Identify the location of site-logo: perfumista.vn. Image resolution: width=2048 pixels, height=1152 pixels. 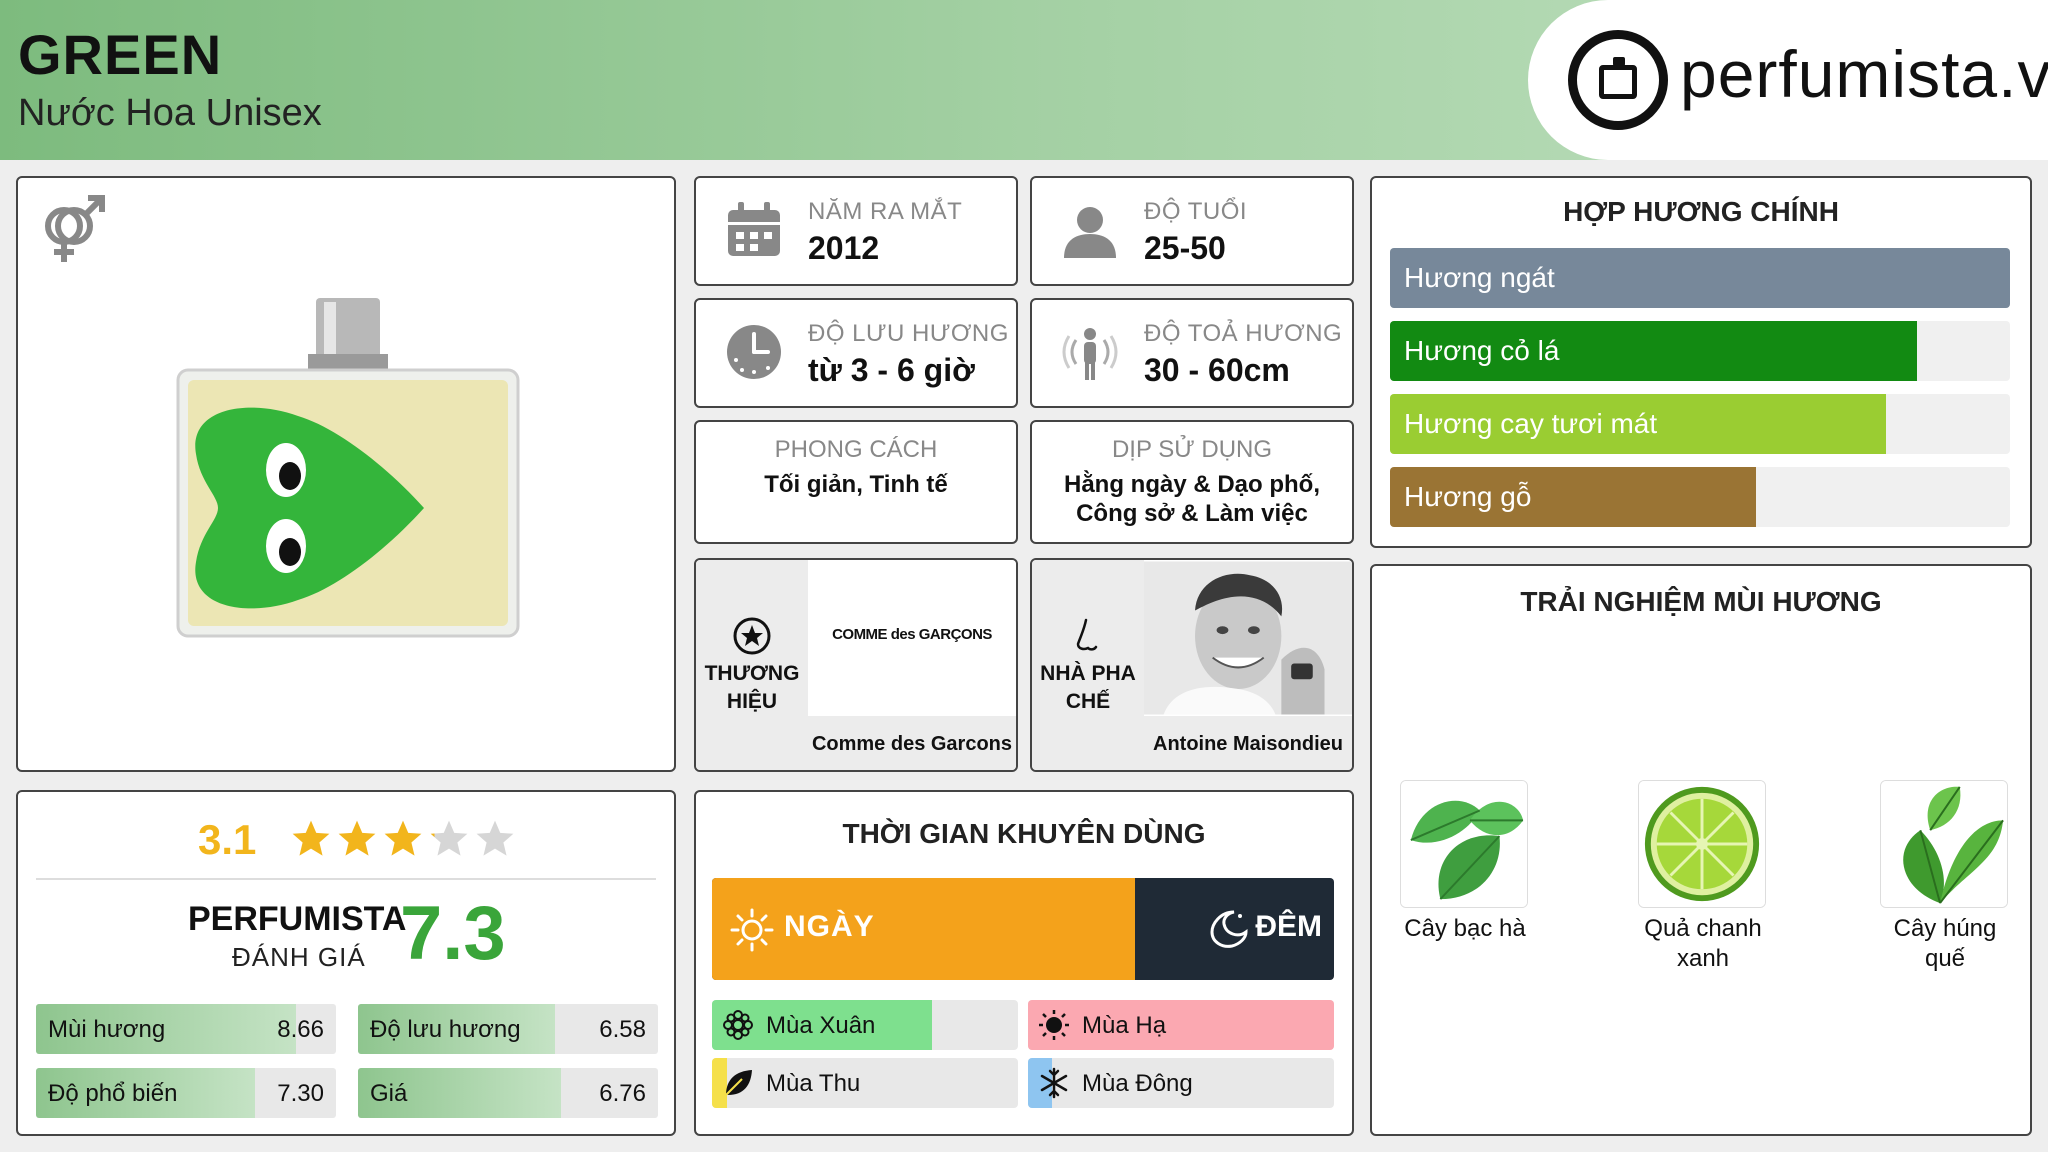
(1788, 80).